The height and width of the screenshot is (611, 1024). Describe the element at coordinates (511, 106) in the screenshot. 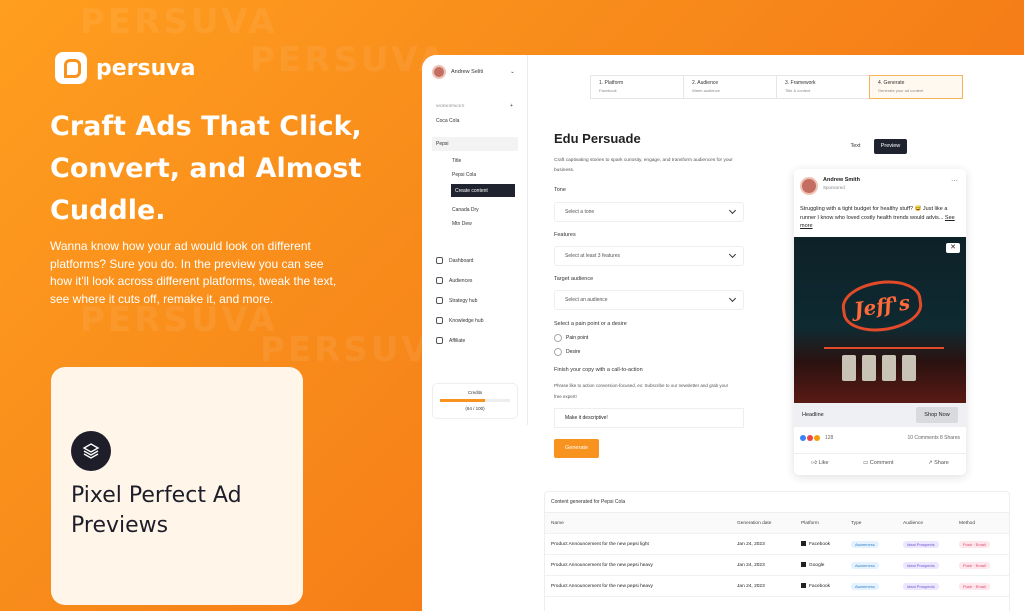

I see `add-workspace-icon: +` at that location.